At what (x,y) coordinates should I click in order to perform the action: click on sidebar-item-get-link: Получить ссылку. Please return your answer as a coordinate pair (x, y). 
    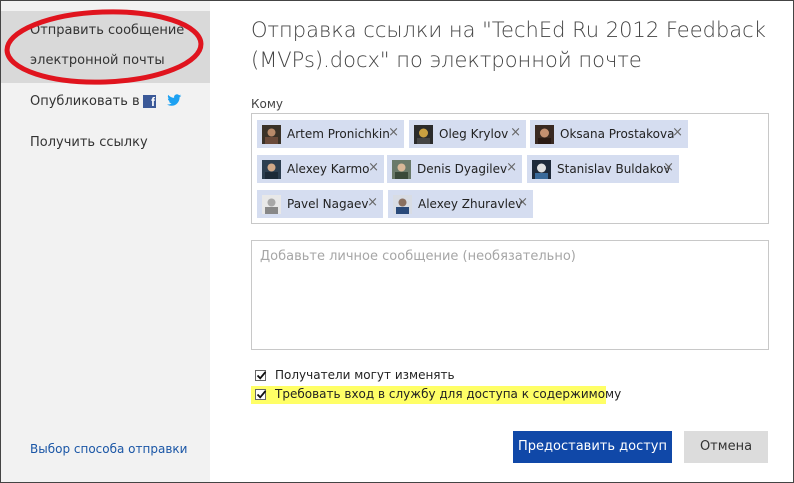
    Looking at the image, I should click on (105, 144).